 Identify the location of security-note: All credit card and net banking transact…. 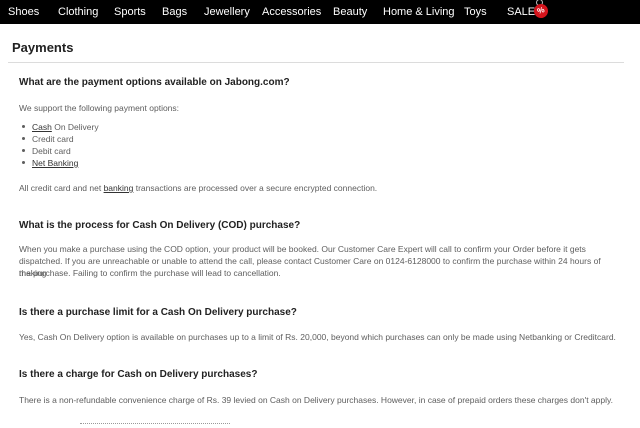
(319, 188).